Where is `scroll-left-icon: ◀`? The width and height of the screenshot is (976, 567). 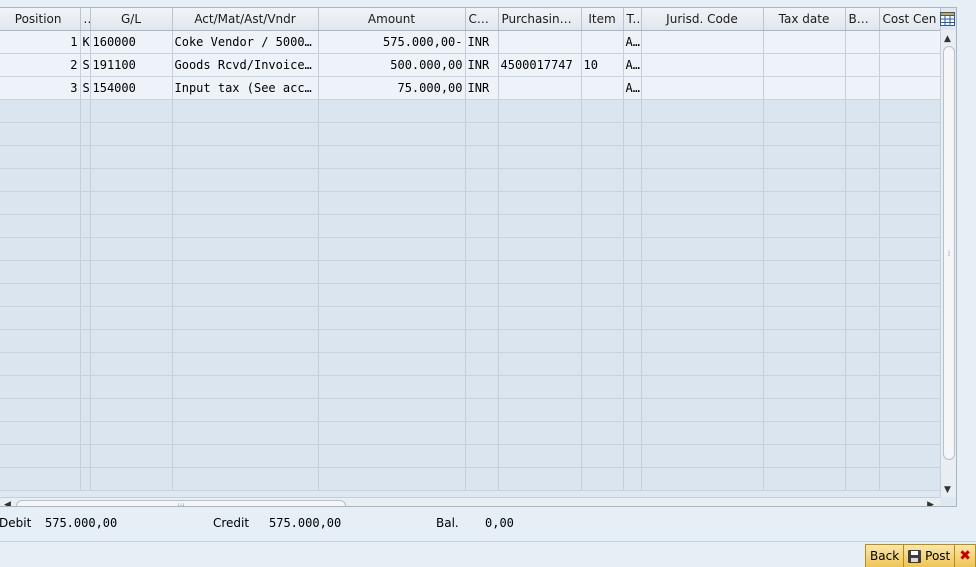
scroll-left-icon: ◀ is located at coordinates (7, 503).